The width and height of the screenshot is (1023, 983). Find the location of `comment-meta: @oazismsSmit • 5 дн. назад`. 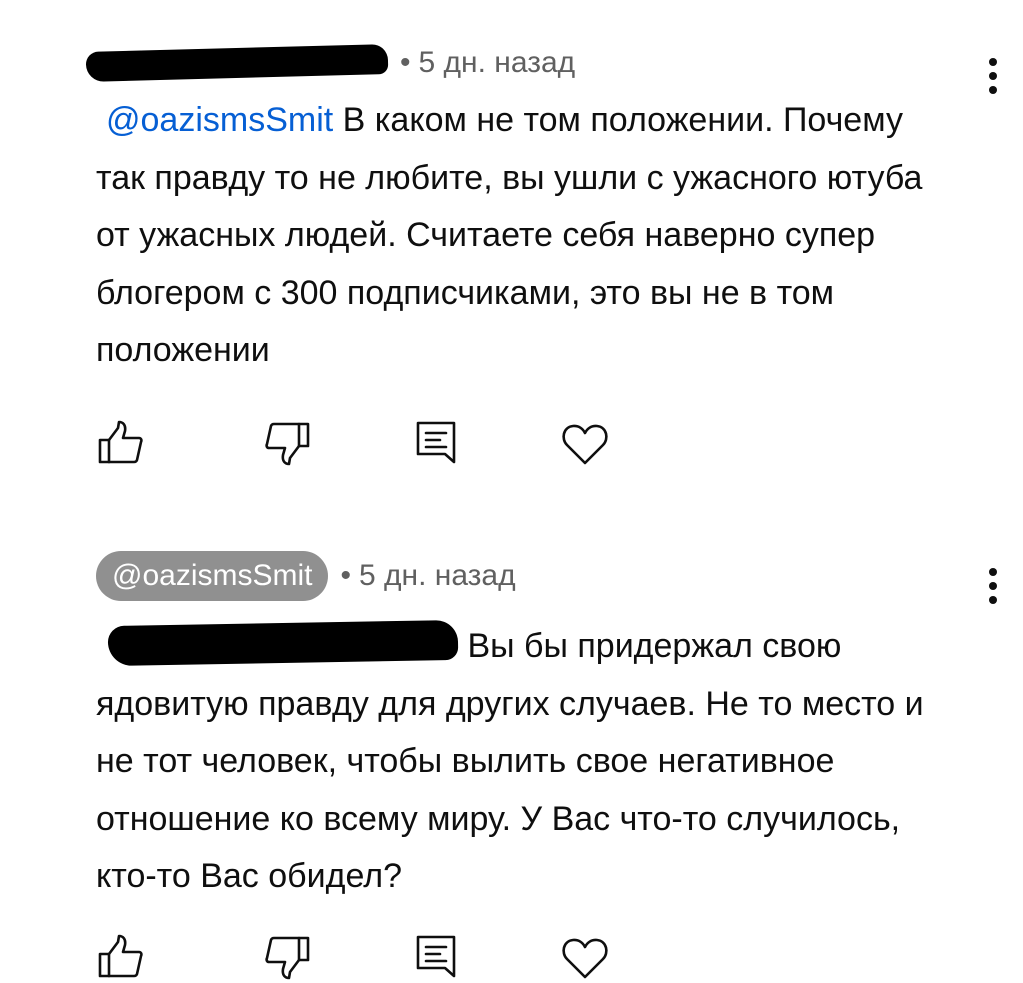

comment-meta: @oazismsSmit • 5 дн. назад is located at coordinates (306, 576).